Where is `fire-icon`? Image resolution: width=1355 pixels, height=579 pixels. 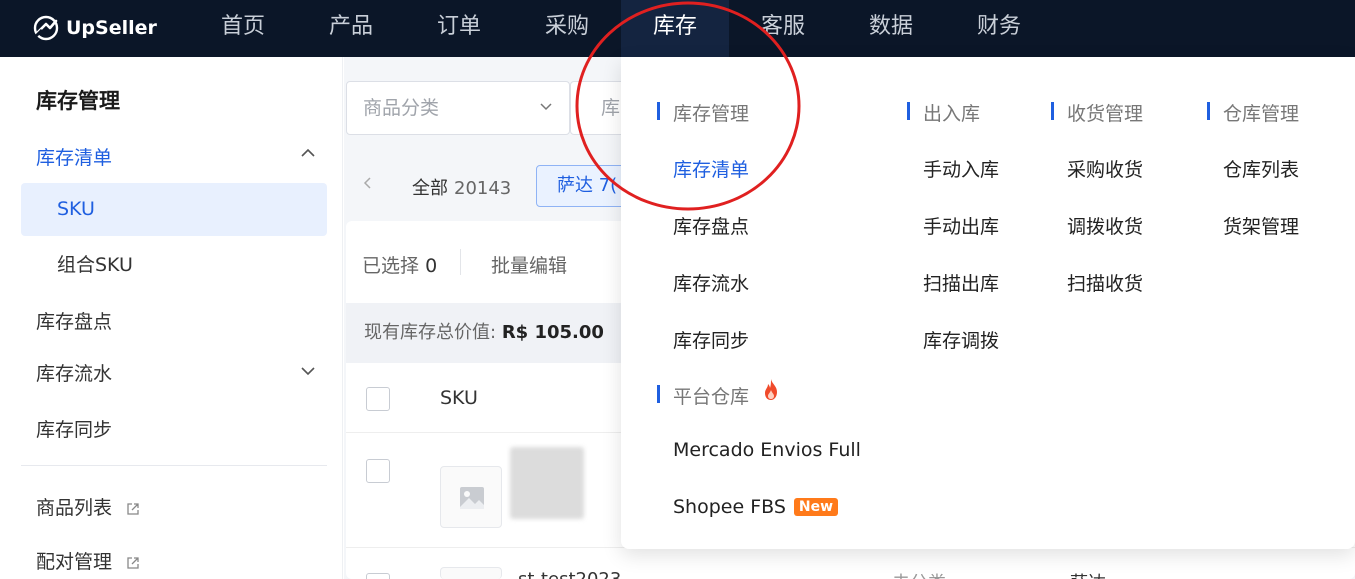
fire-icon is located at coordinates (771, 389).